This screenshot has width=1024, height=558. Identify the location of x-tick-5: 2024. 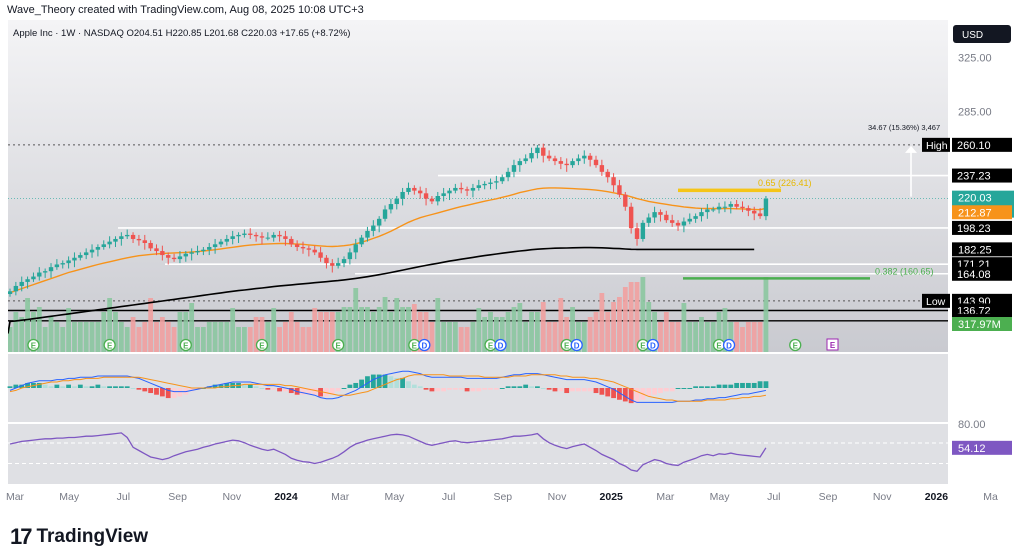
(286, 497).